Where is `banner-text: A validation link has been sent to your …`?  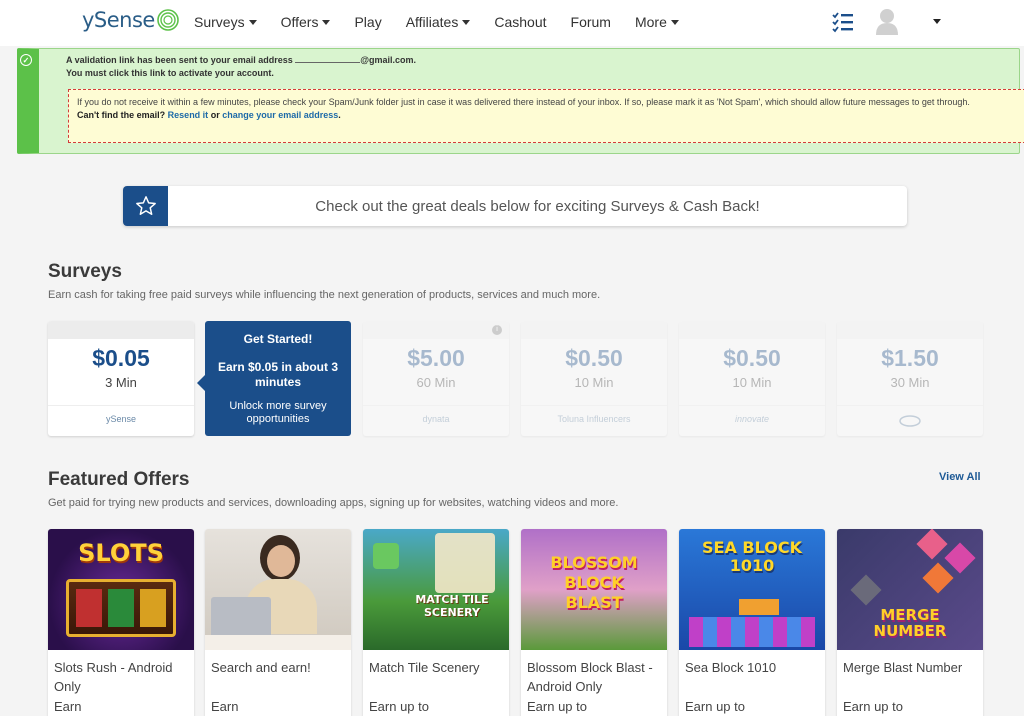 banner-text: A validation link has been sent to your … is located at coordinates (179, 60).